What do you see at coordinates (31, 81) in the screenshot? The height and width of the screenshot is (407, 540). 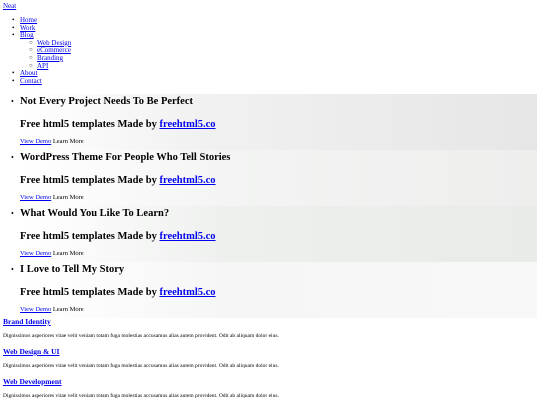 I see `nav-link-contact: Contact` at bounding box center [31, 81].